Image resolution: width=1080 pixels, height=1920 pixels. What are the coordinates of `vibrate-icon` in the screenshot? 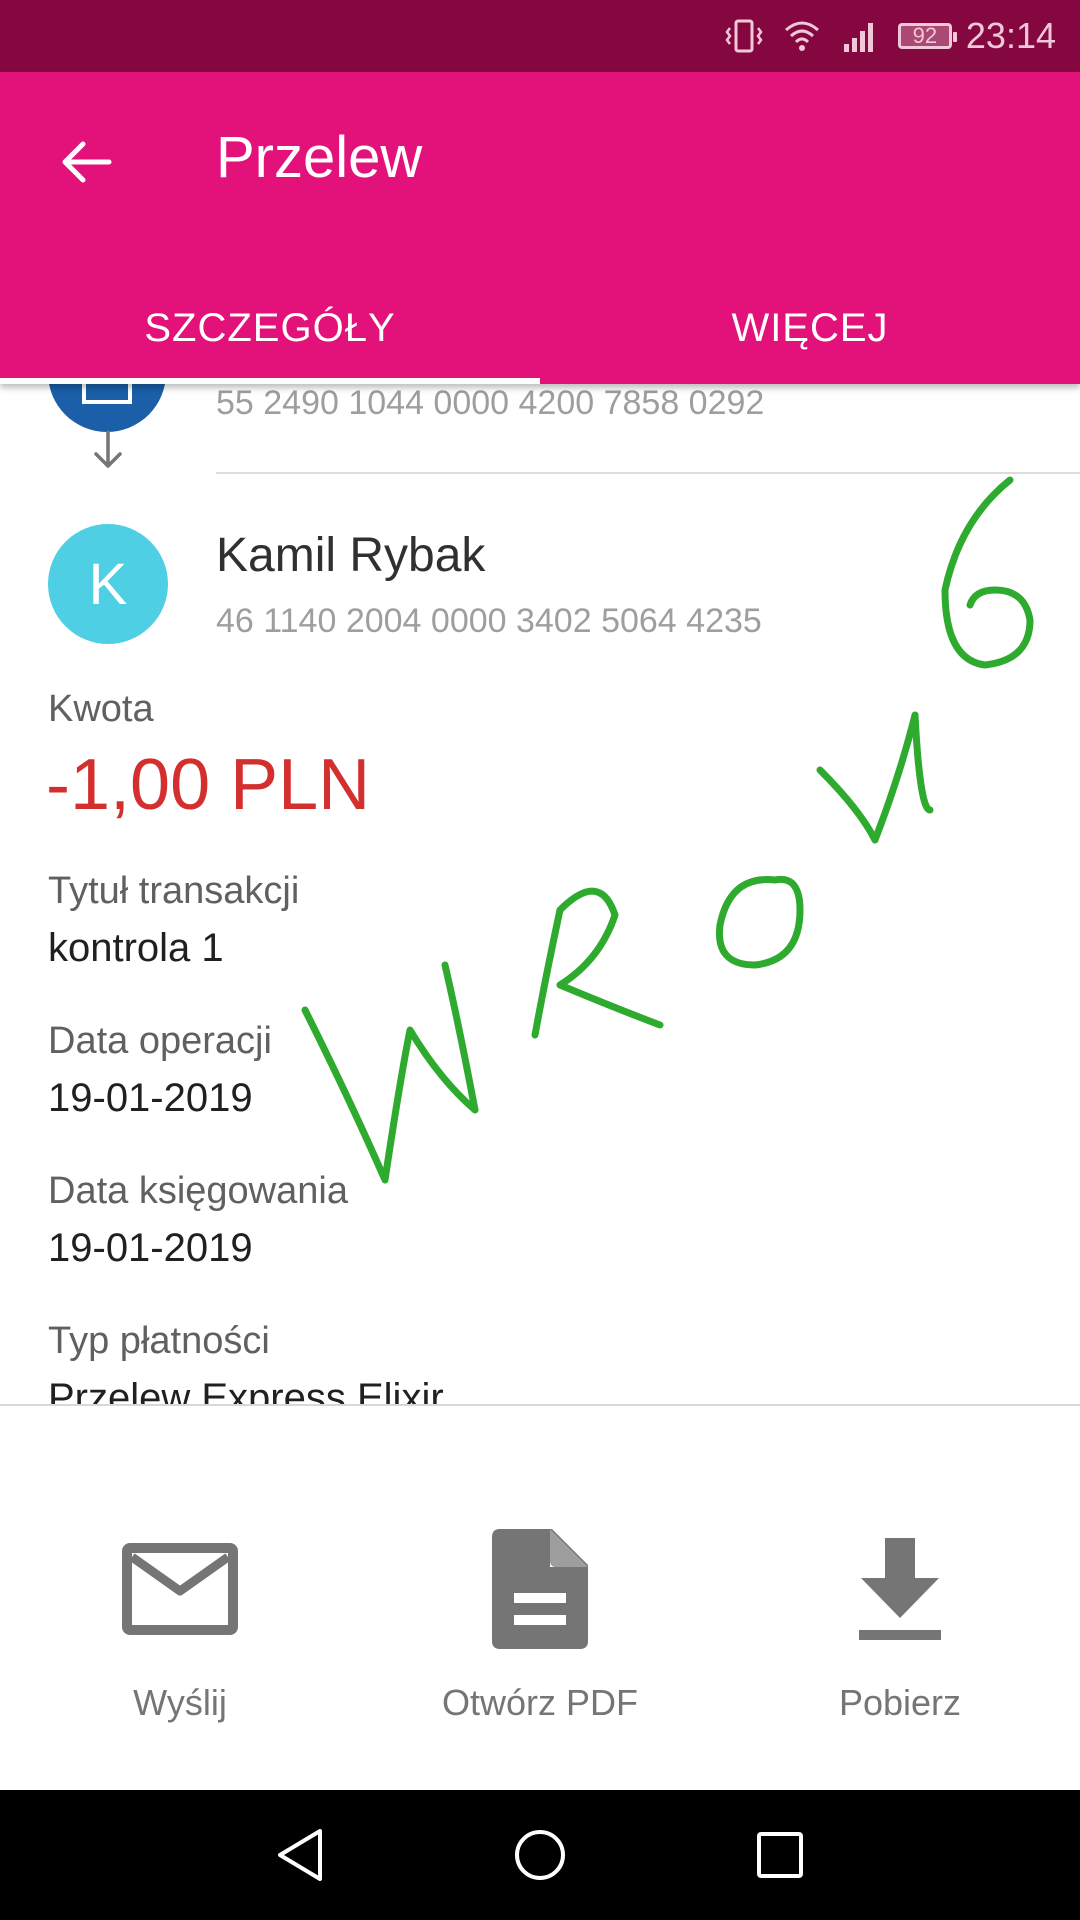 It's located at (744, 36).